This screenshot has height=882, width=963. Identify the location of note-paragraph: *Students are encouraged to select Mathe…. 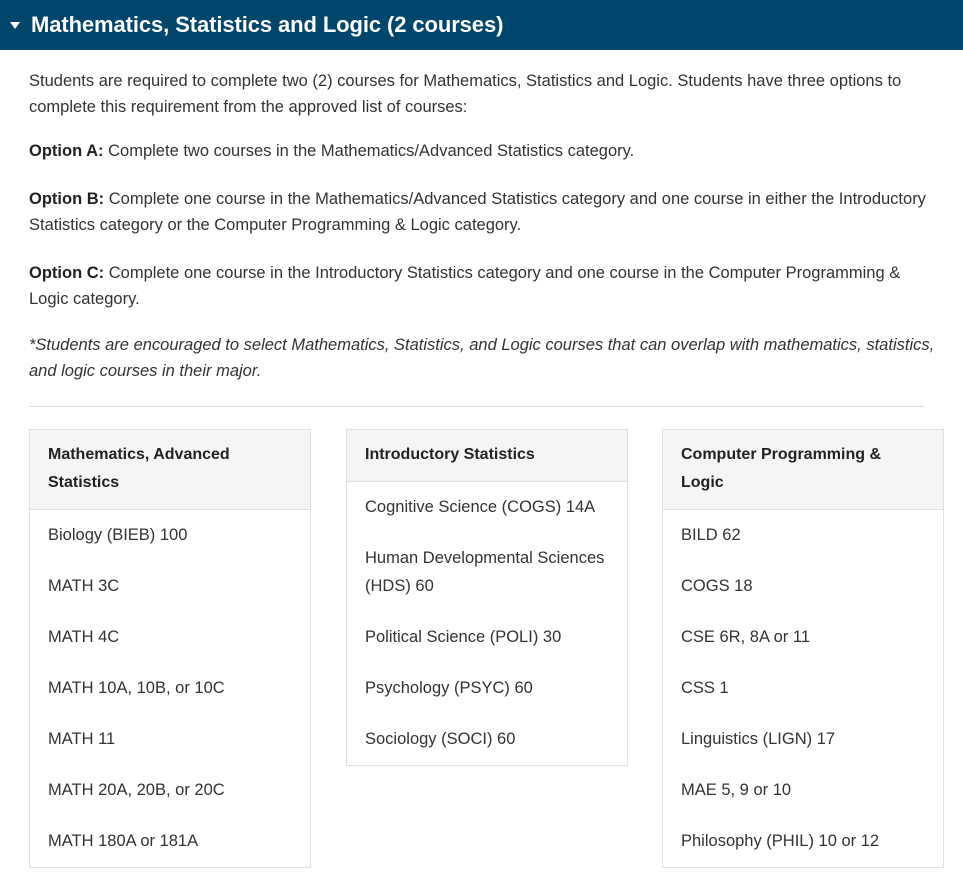
(482, 358).